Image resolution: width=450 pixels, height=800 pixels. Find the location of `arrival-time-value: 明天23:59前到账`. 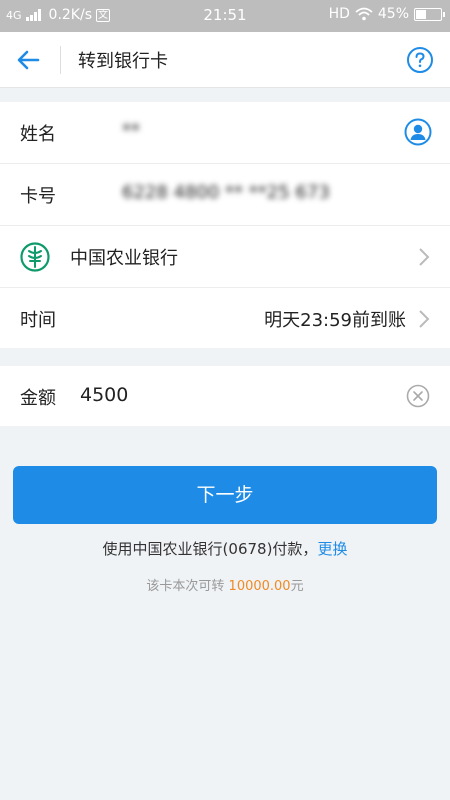

arrival-time-value: 明天23:59前到账 is located at coordinates (335, 320).